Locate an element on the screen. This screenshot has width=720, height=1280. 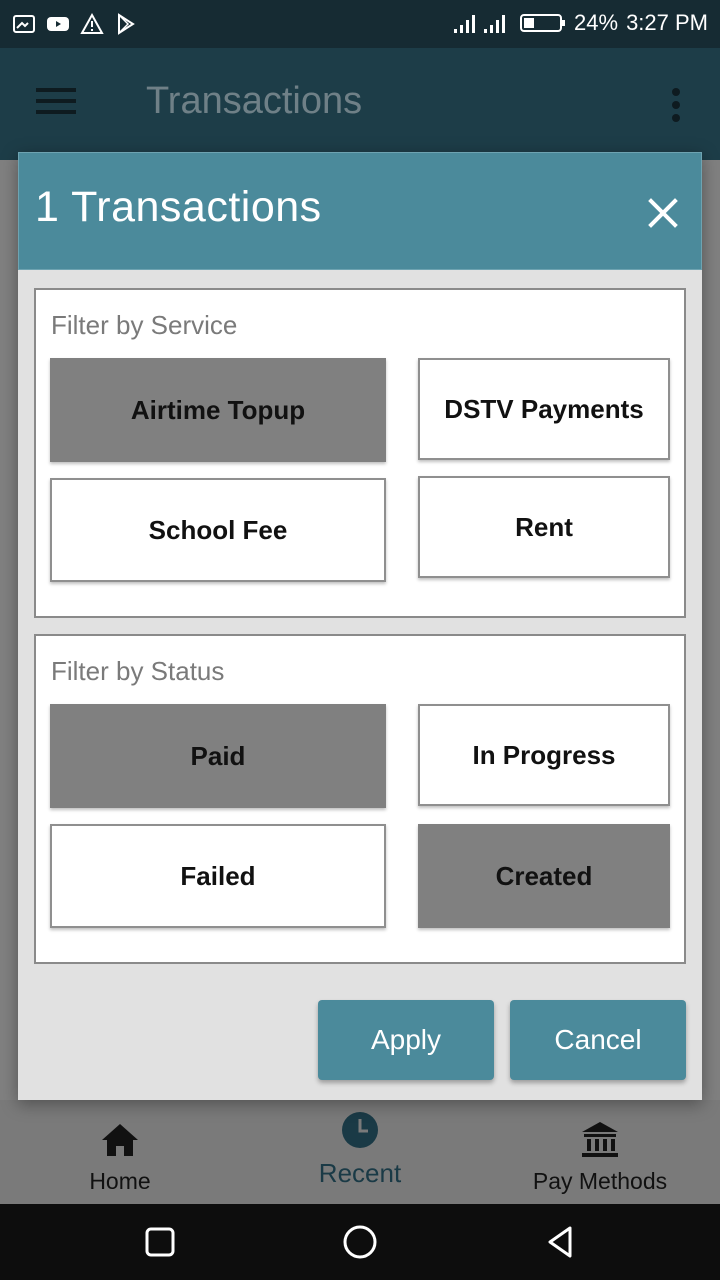
apply-button: Apply is located at coordinates (406, 1040).